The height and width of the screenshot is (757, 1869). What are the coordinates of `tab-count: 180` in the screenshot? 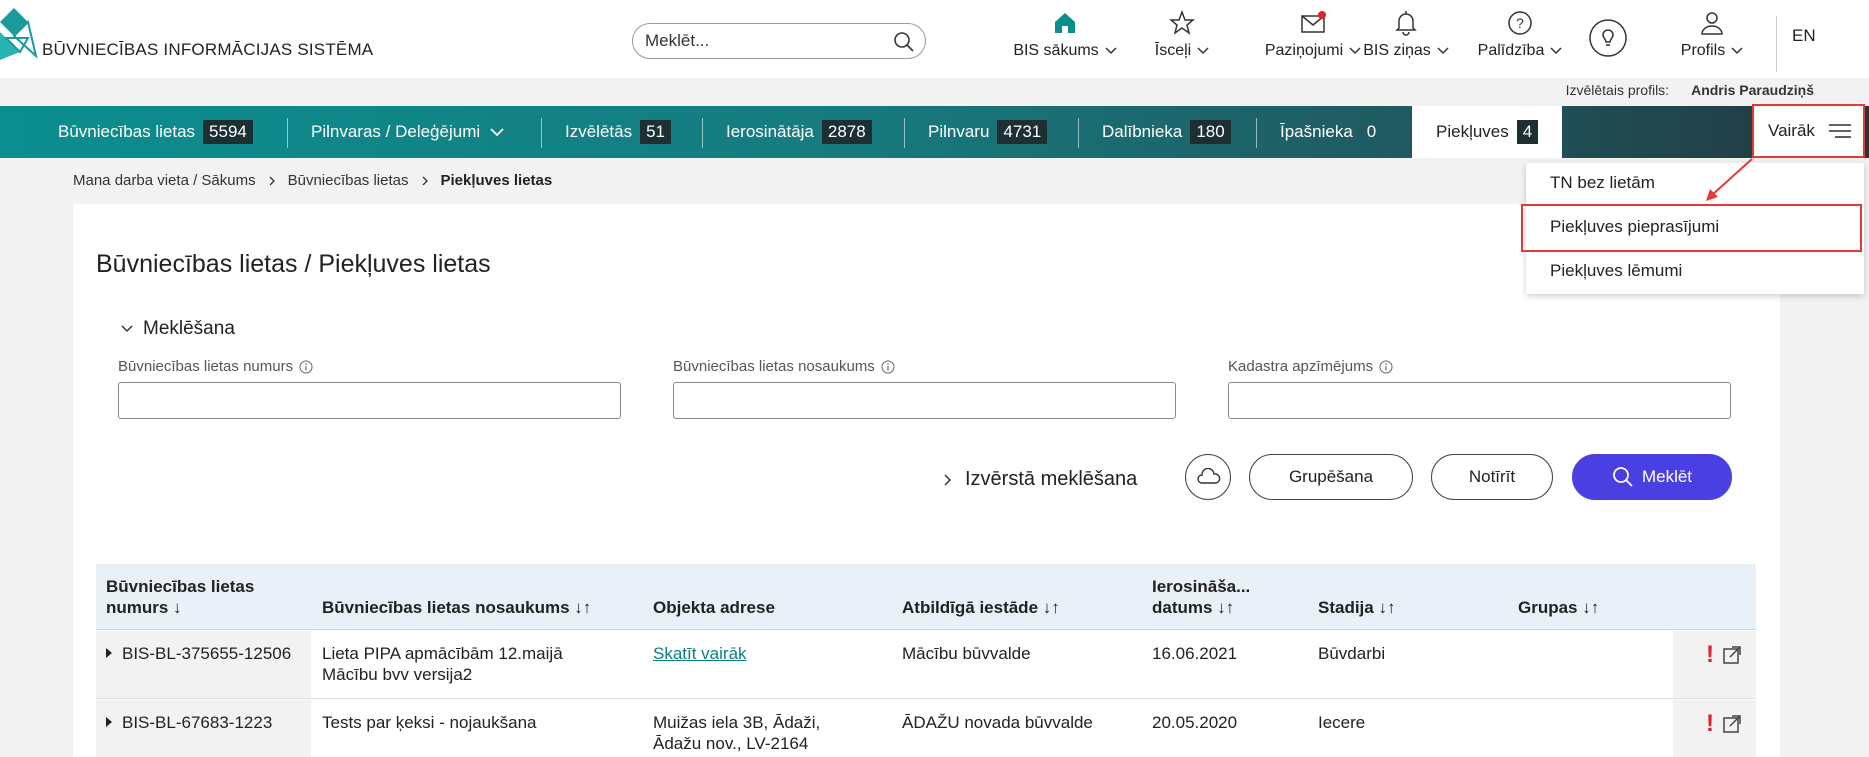 It's located at (1210, 132).